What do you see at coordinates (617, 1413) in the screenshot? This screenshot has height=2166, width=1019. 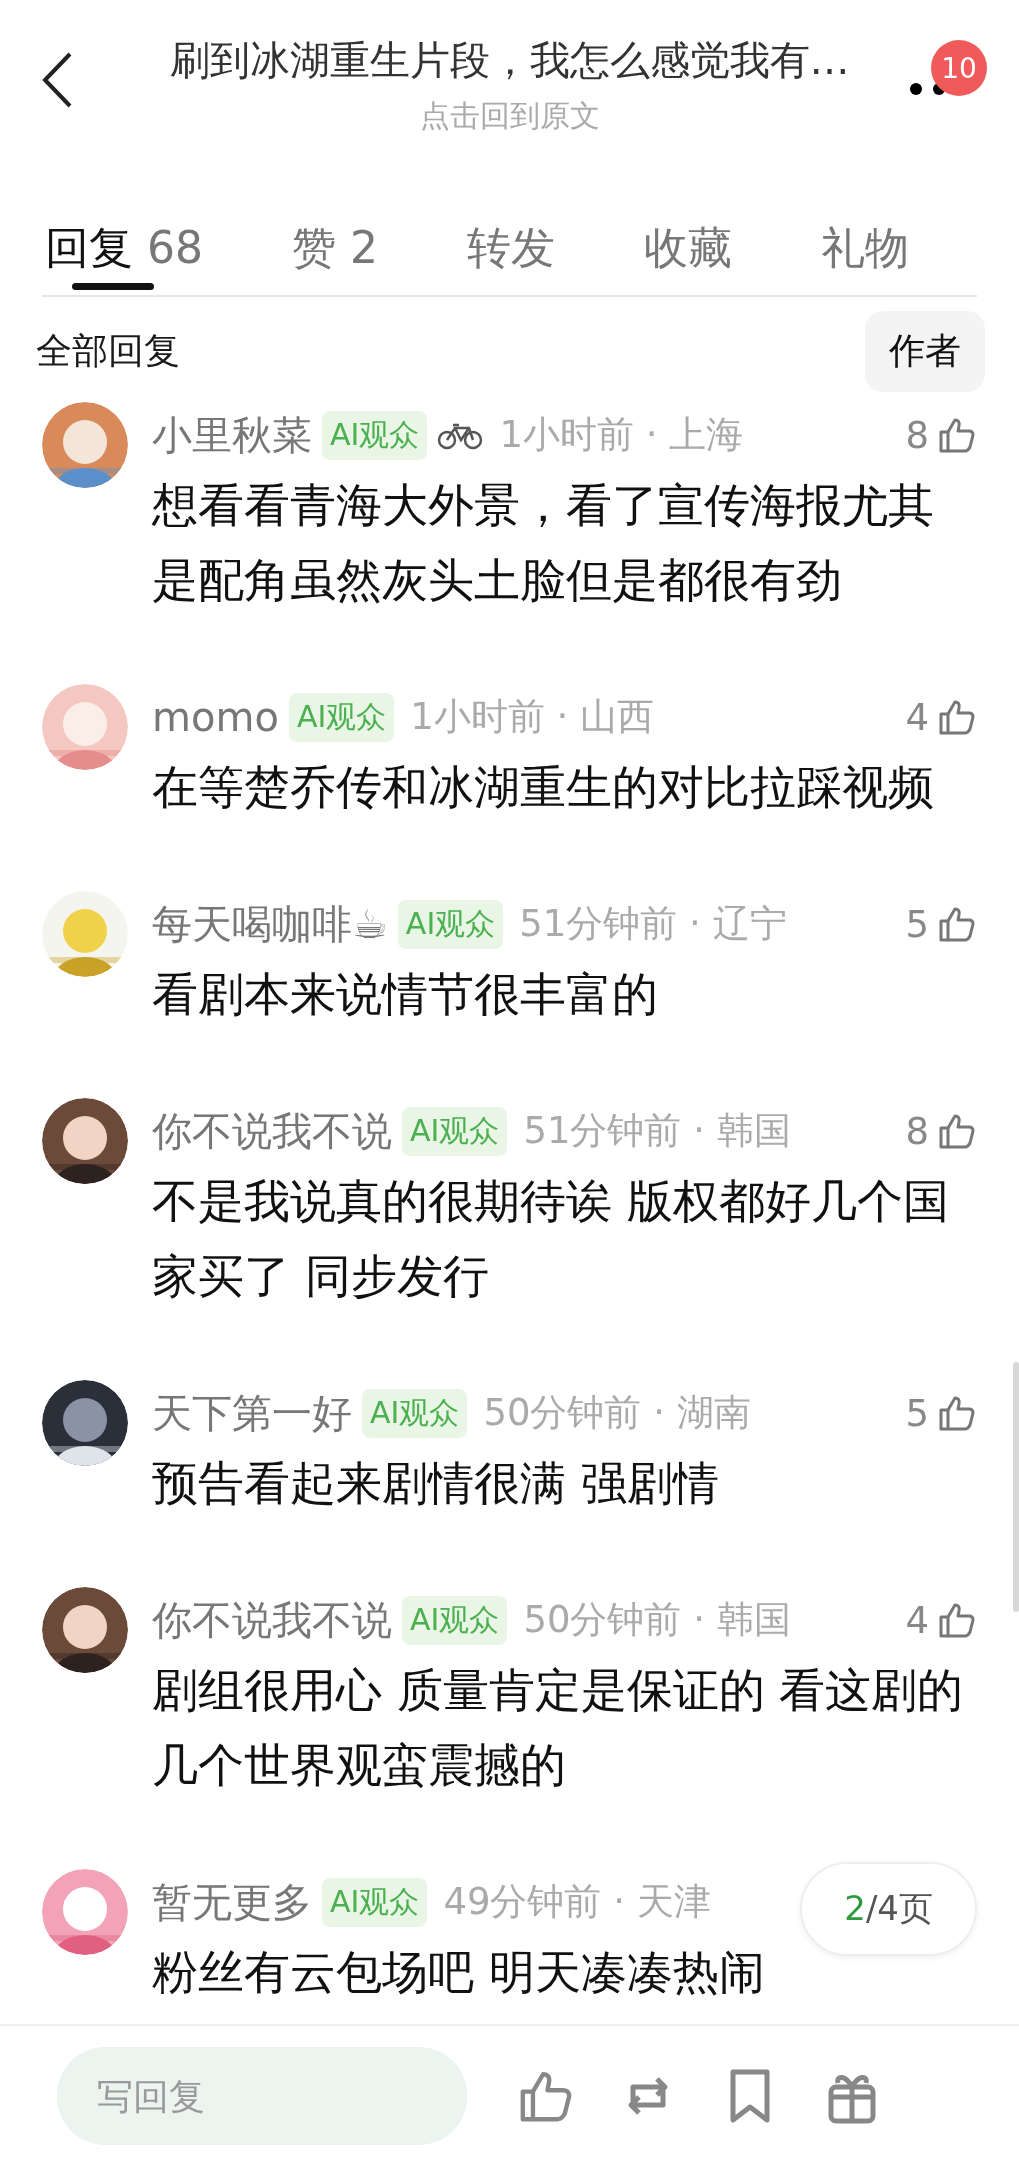 I see `comment-time-location: 50分钟前 · 湖南` at bounding box center [617, 1413].